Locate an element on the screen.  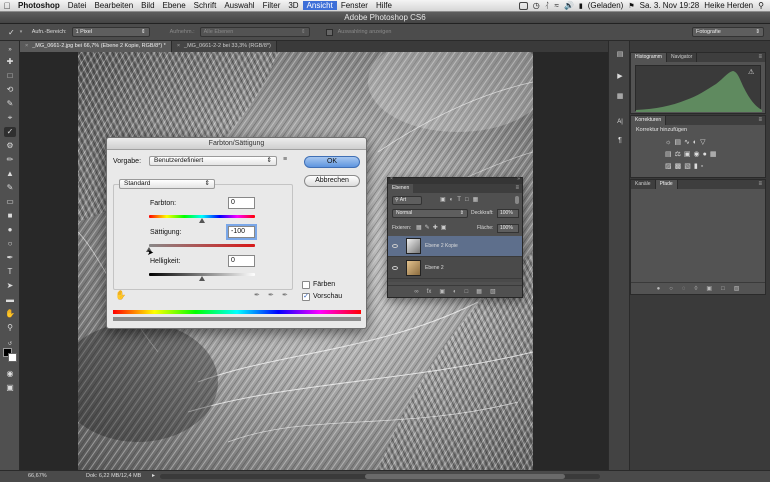
selective-color-icon: ▫ is located at coordinates (703, 166).